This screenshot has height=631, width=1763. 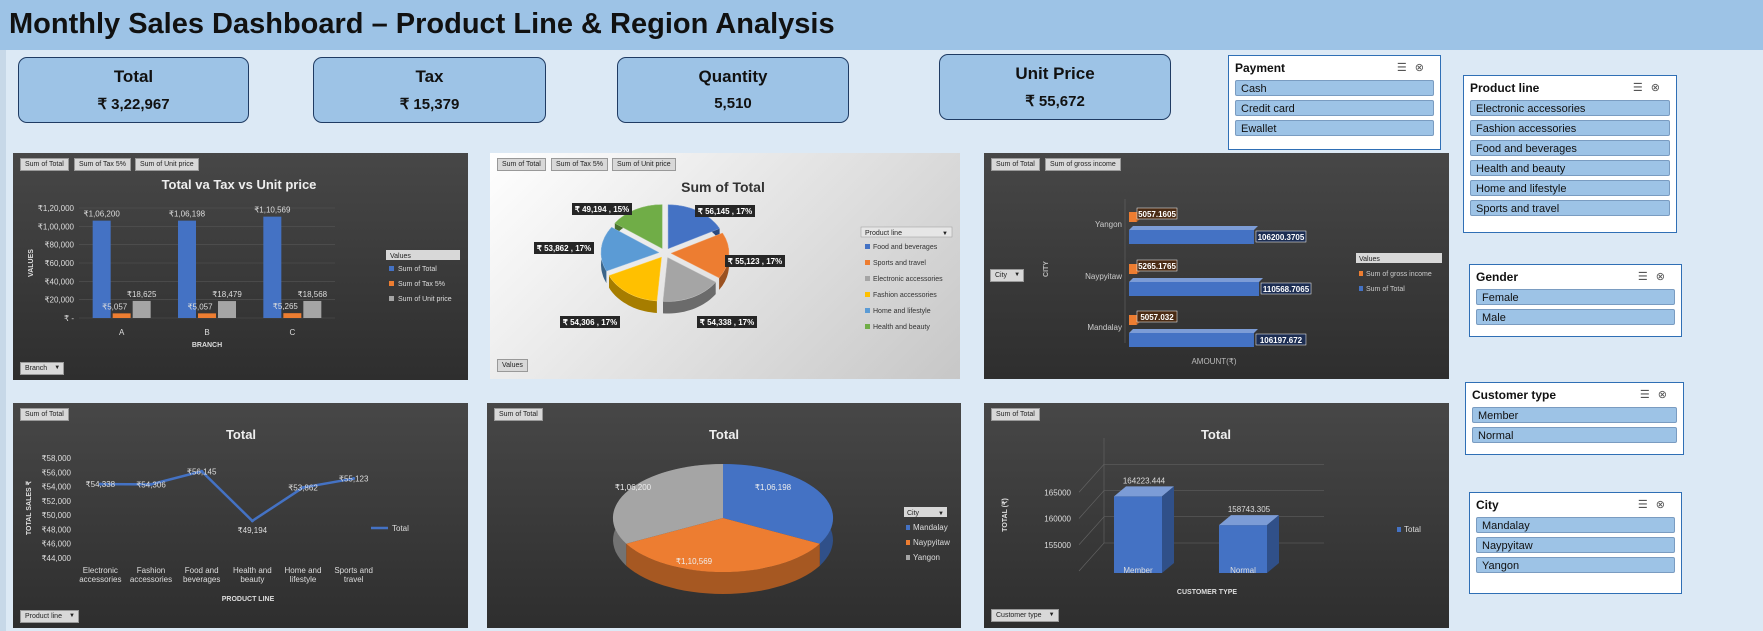 I want to click on legend-label: Total, so click(x=400, y=528).